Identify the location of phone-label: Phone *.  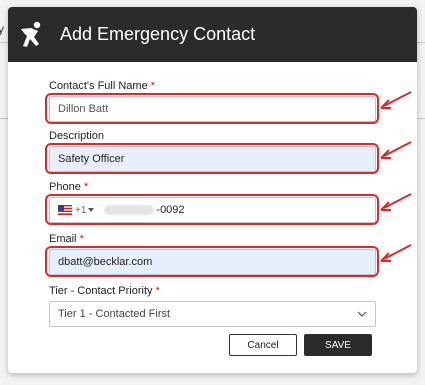
(69, 187).